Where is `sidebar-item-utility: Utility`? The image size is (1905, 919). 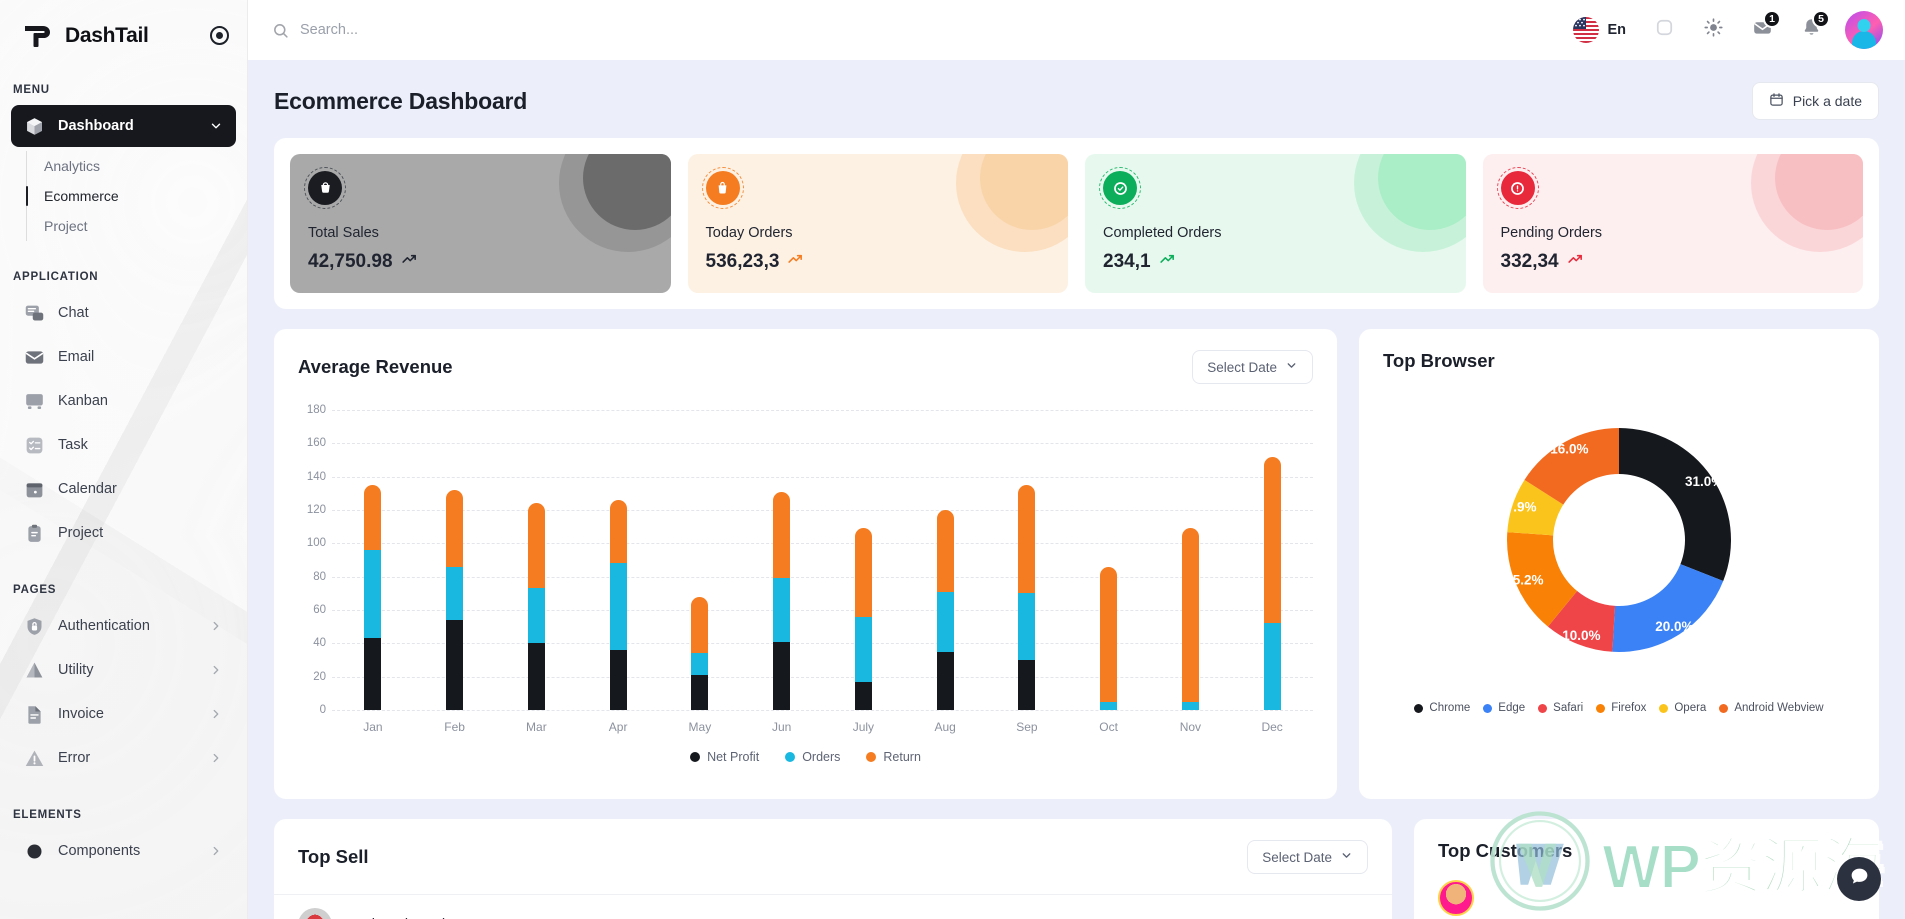 sidebar-item-utility: Utility is located at coordinates (123, 670).